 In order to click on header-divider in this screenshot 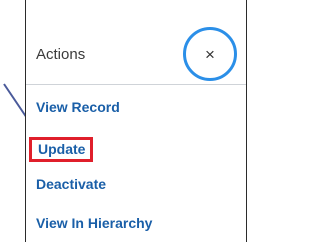, I will do `click(136, 84)`.